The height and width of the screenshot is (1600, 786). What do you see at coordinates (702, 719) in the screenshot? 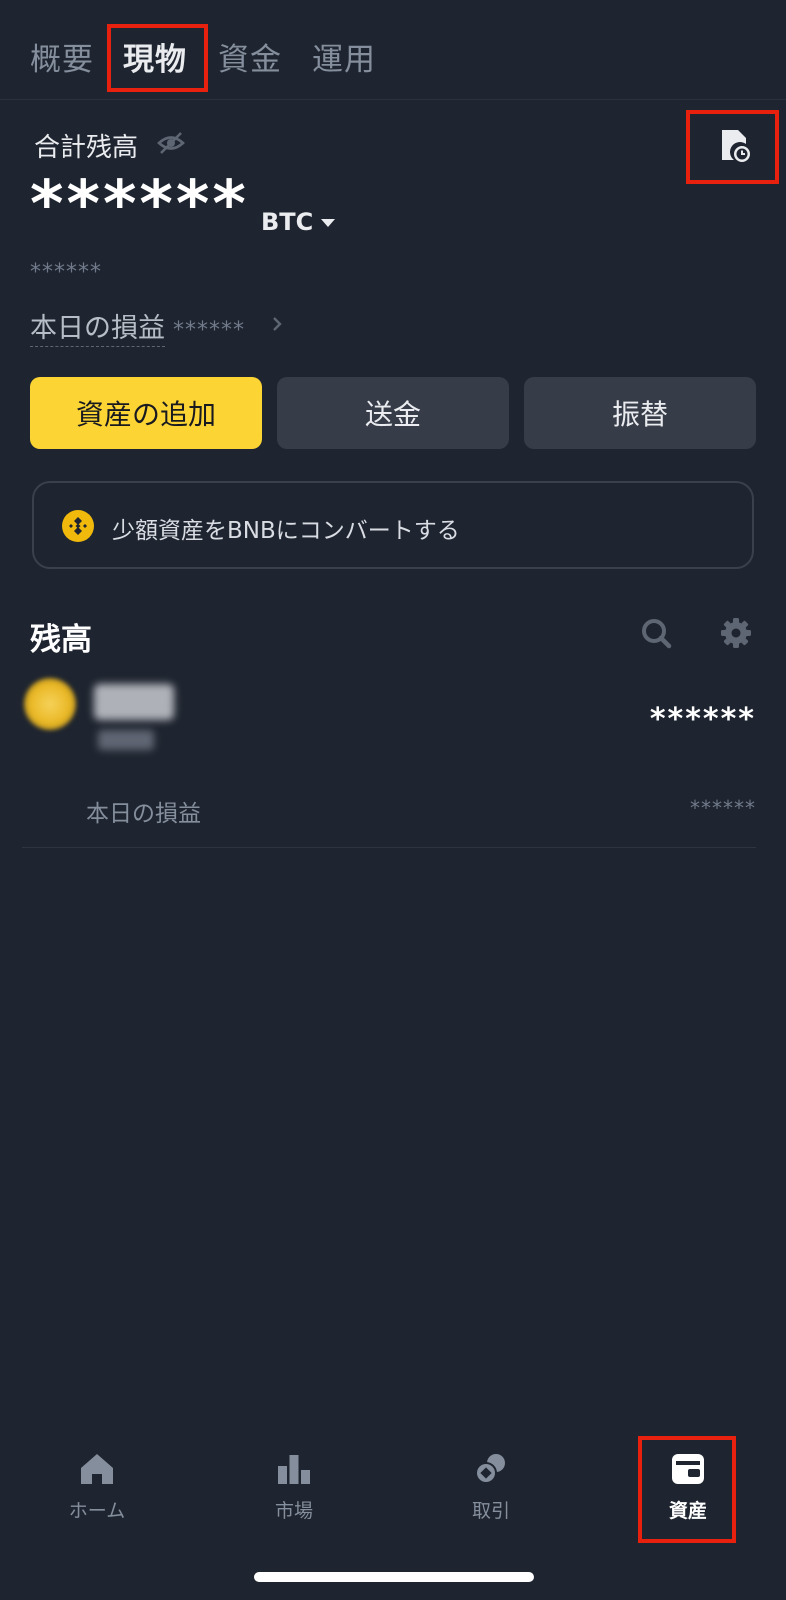
I see `asset-amount: ******` at bounding box center [702, 719].